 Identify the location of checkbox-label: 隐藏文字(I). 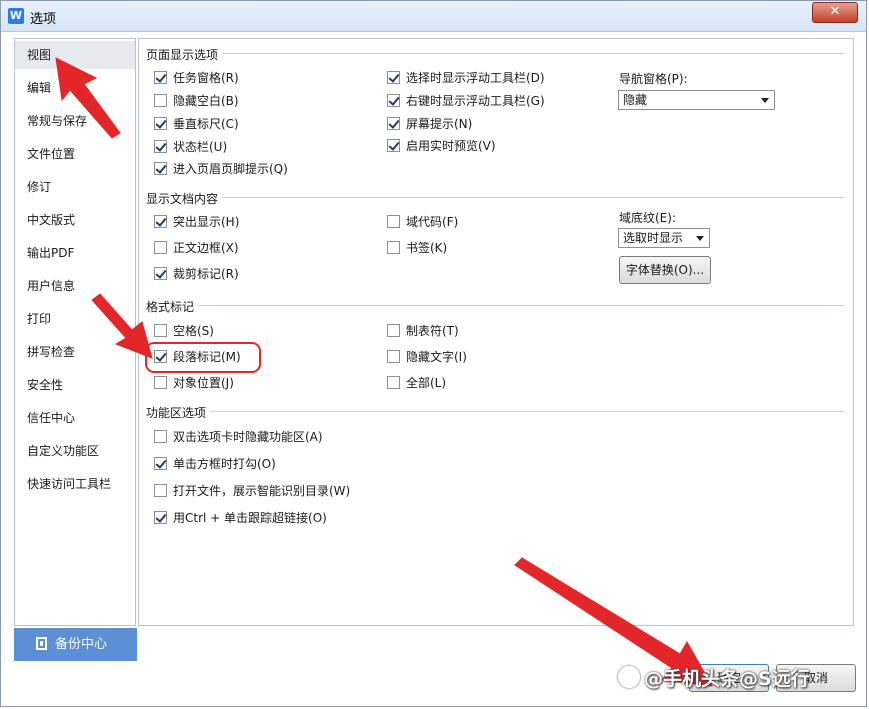
(436, 357).